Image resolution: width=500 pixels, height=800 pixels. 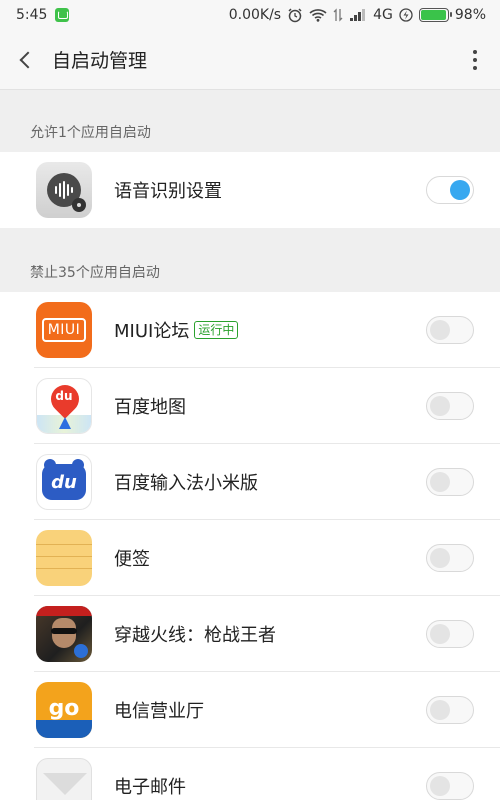 I want to click on wifi-icon, so click(x=318, y=15).